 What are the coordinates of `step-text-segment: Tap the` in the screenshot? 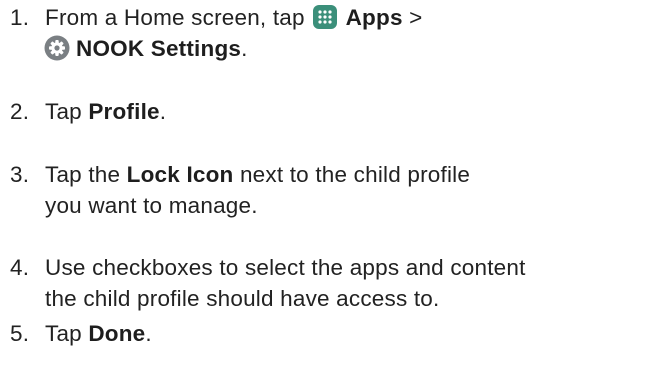 It's located at (86, 174).